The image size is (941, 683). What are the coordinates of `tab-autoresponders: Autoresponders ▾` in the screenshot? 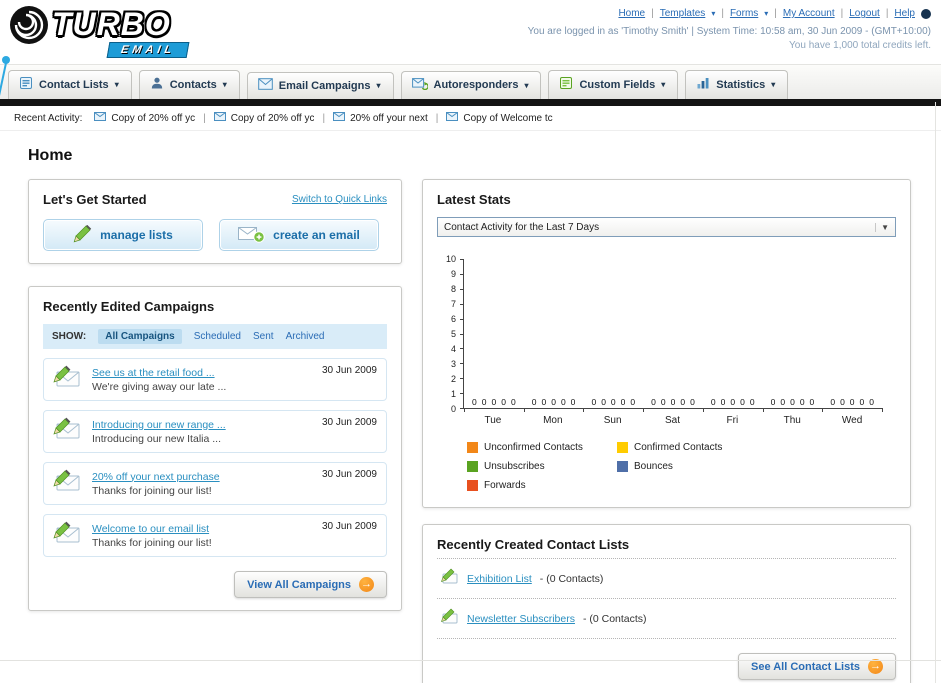 It's located at (471, 85).